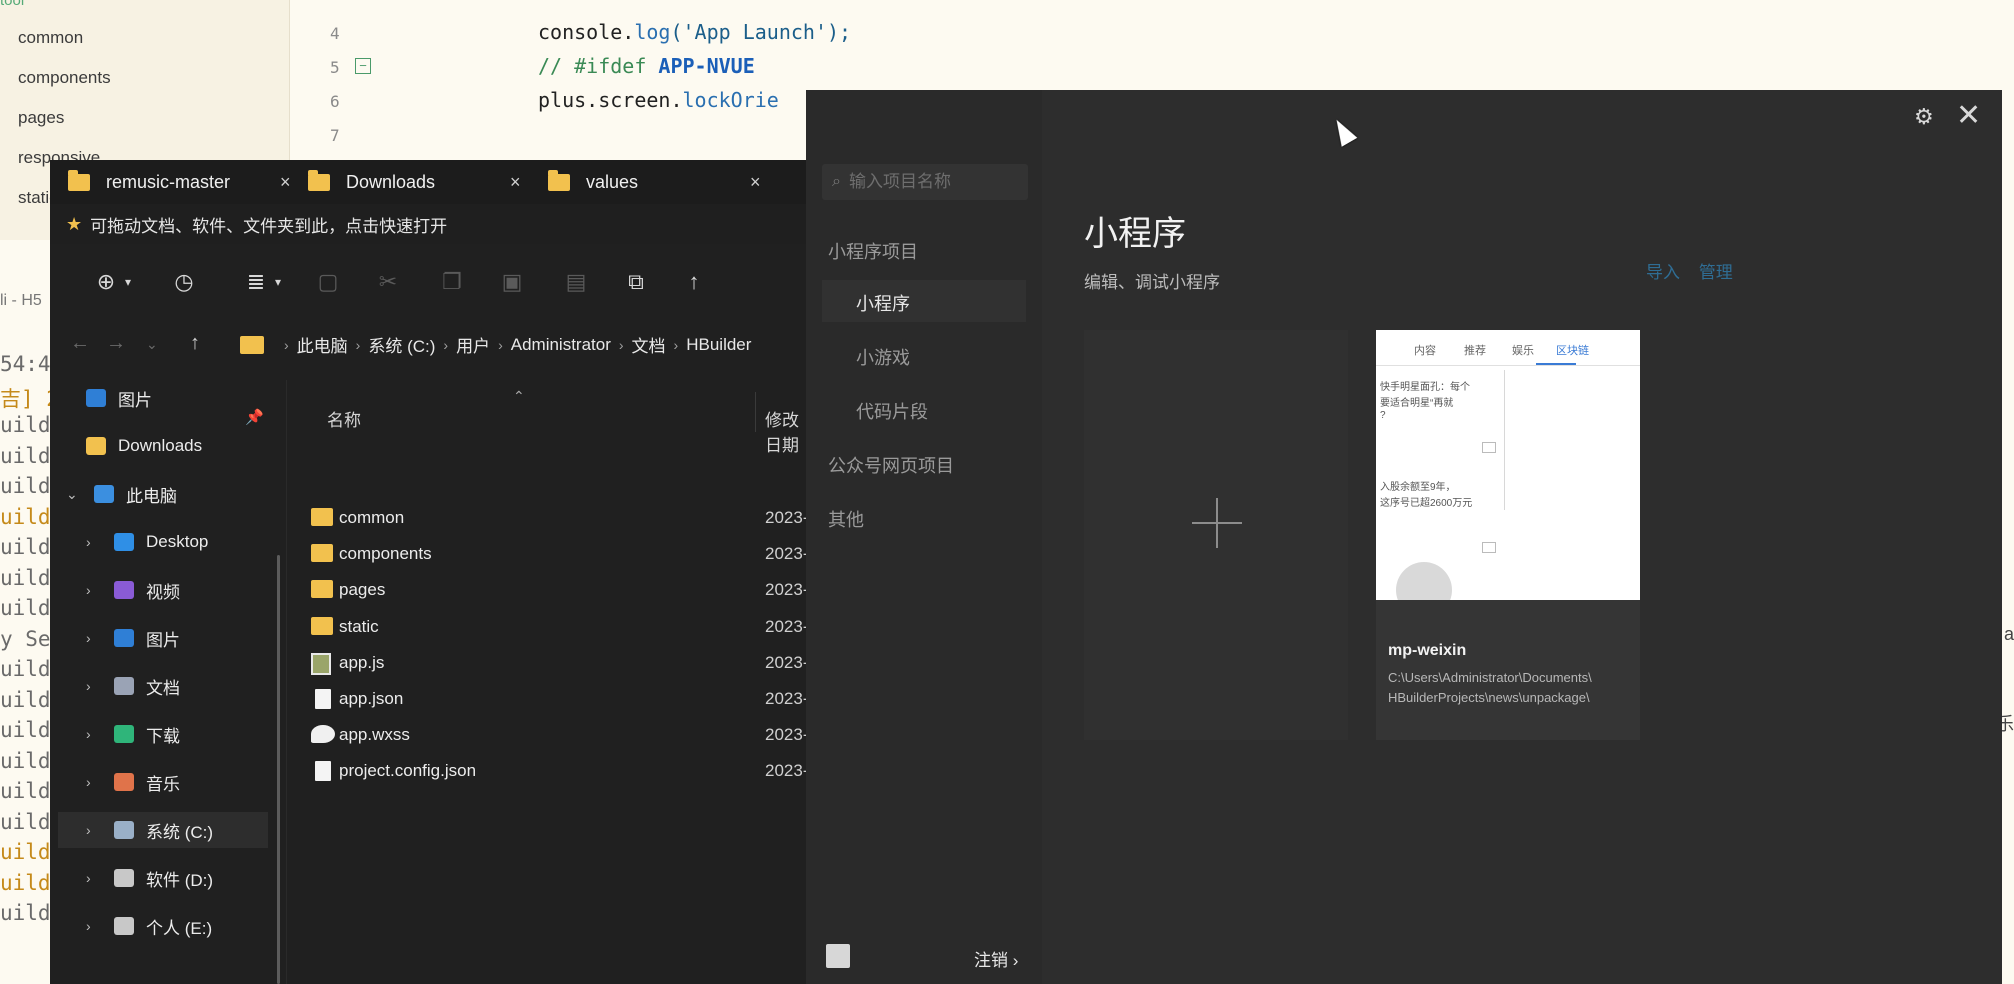  Describe the element at coordinates (787, 431) in the screenshot. I see `column-header-modified: 修改日期` at that location.